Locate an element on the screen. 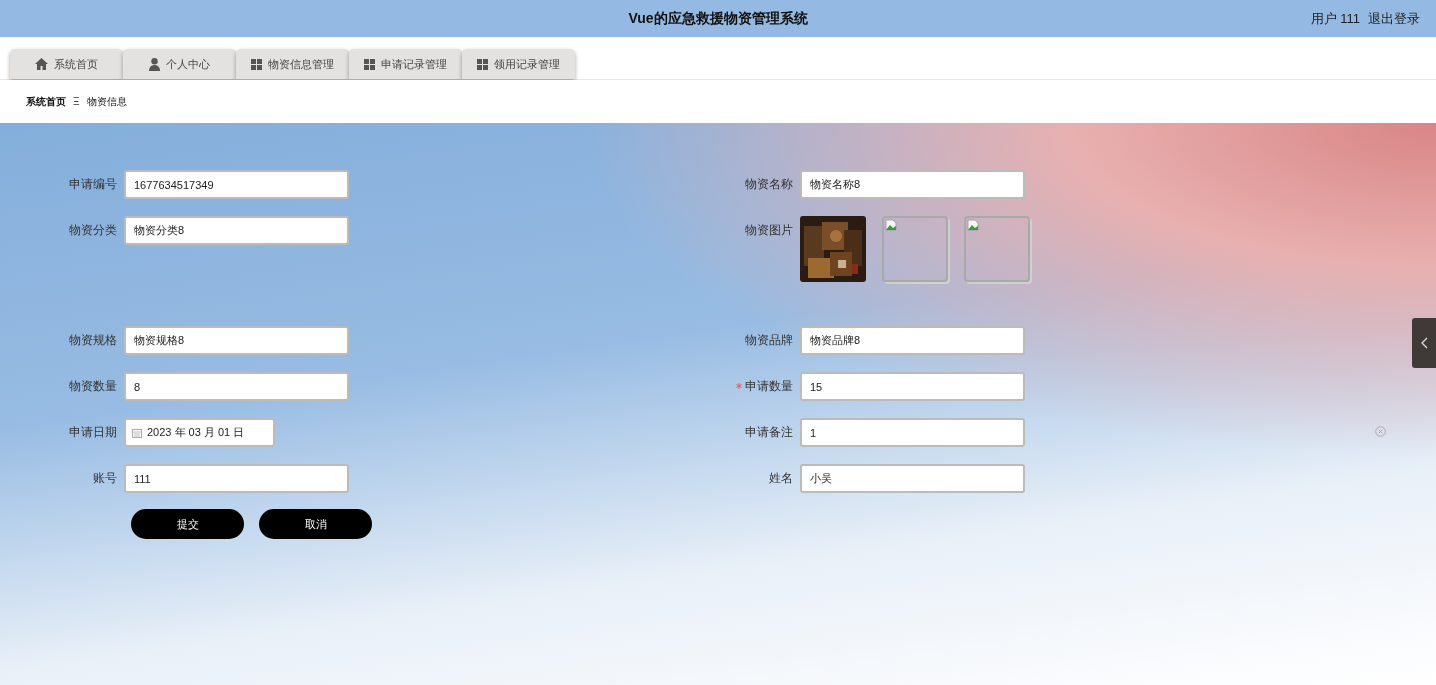 The image size is (1436, 685). user-icon is located at coordinates (154, 64).